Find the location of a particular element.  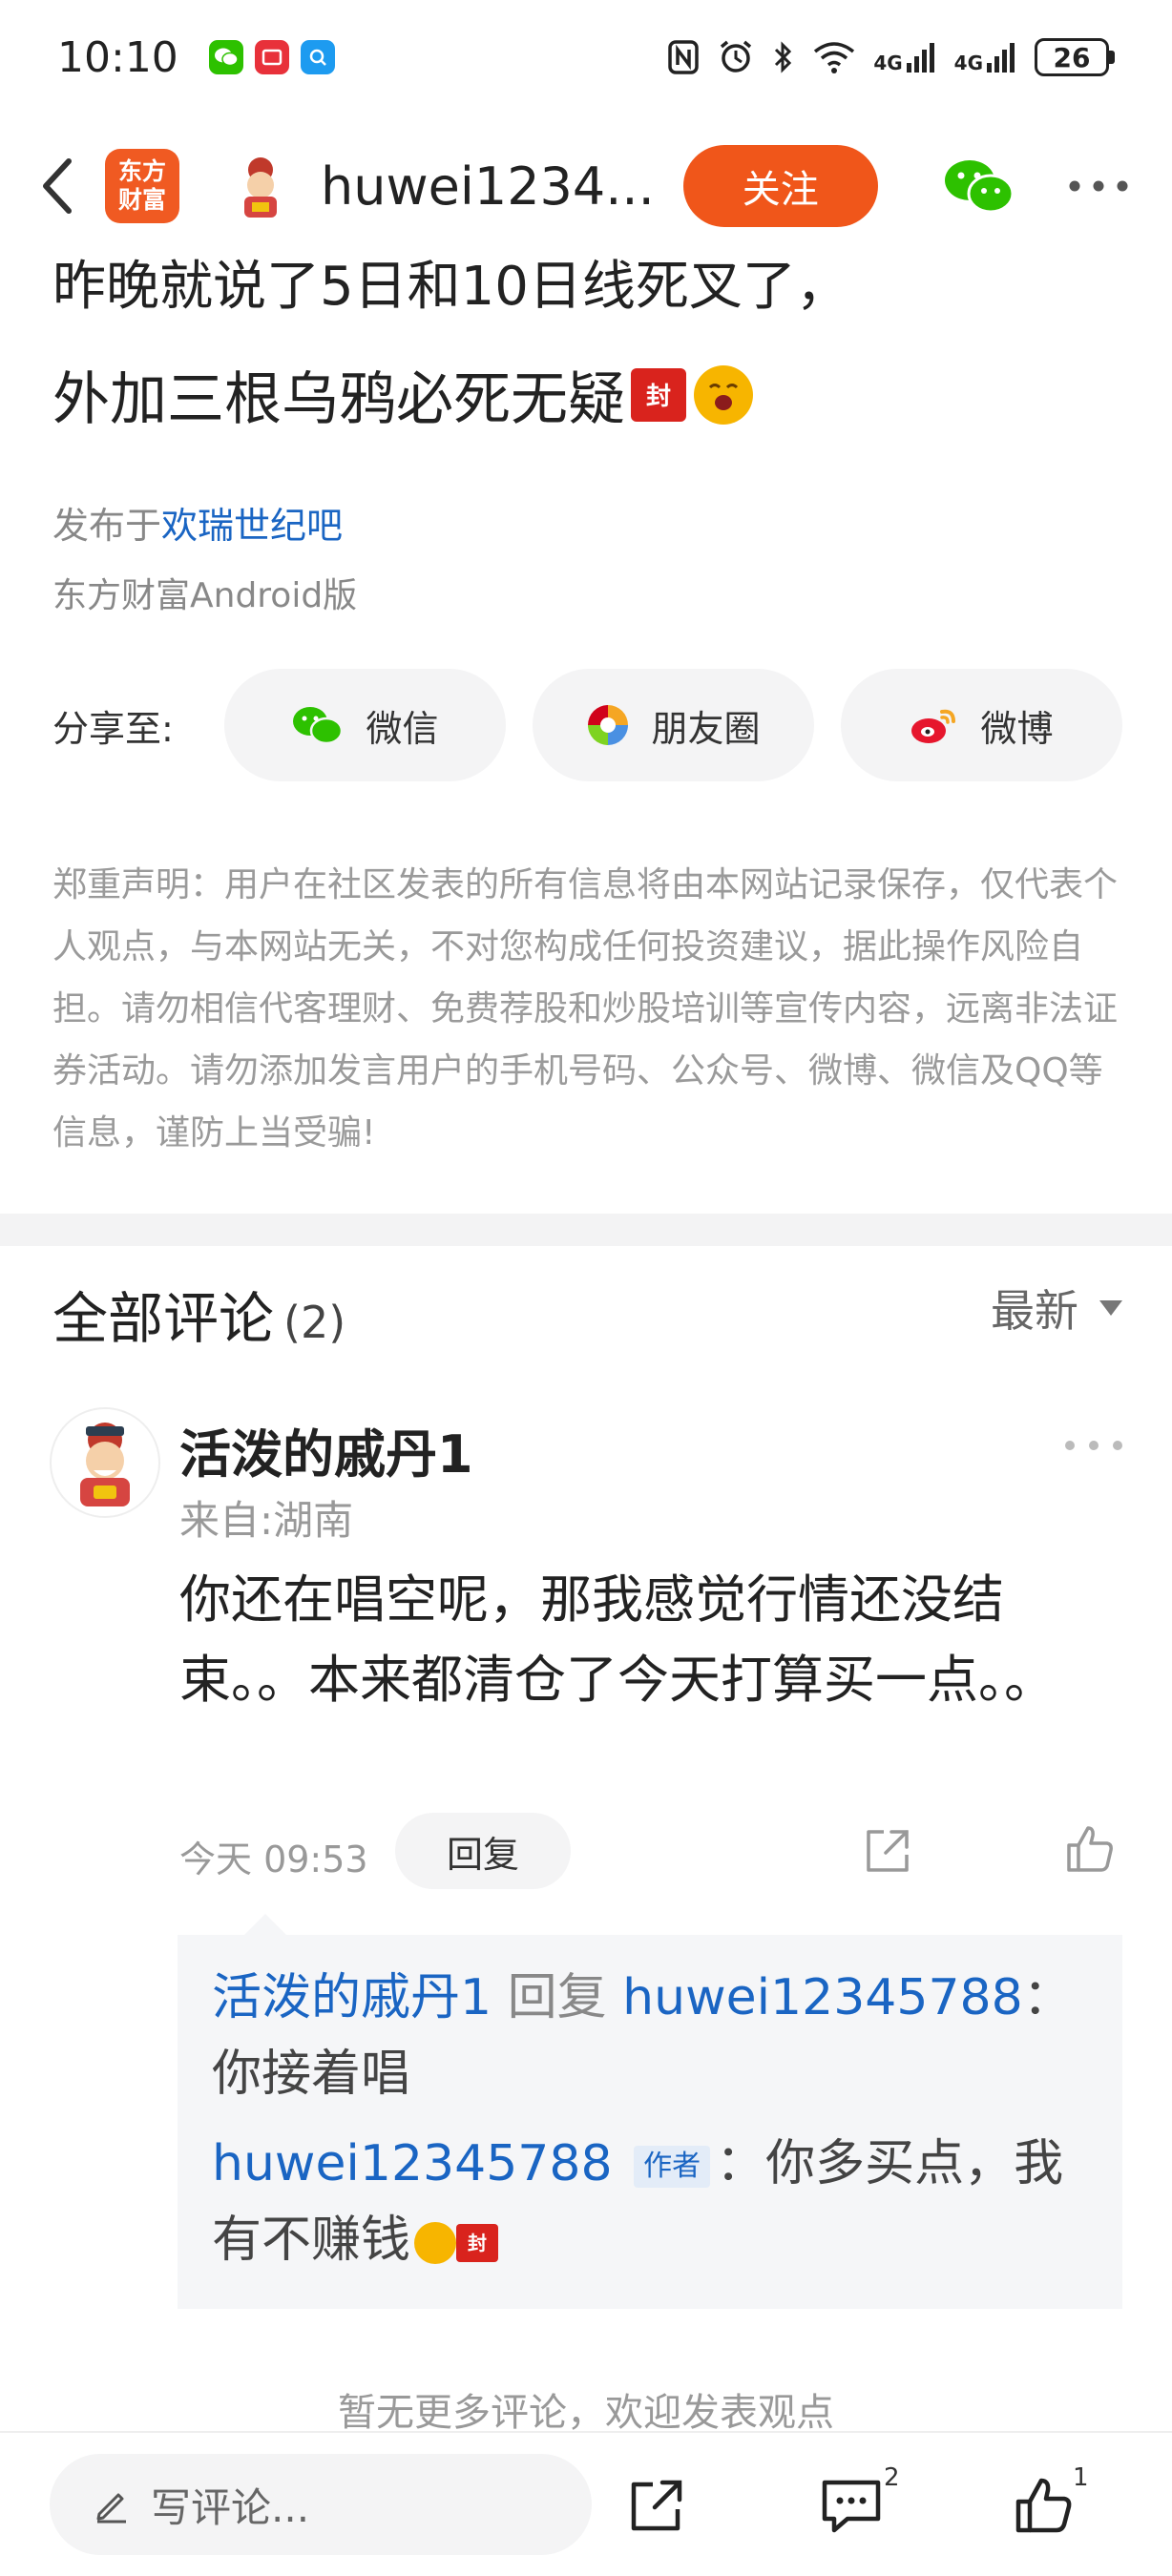

chevron-left-icon is located at coordinates (57, 186).